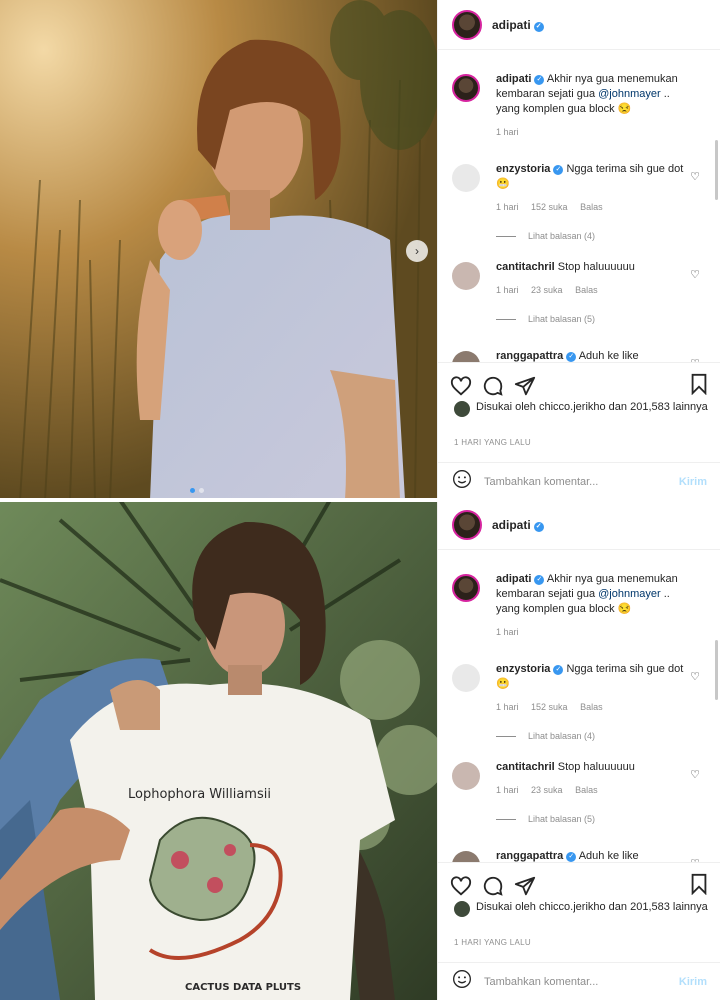 The height and width of the screenshot is (1000, 720). What do you see at coordinates (625, 169) in the screenshot?
I see `comment-text: Ngga terima sih gue dot` at bounding box center [625, 169].